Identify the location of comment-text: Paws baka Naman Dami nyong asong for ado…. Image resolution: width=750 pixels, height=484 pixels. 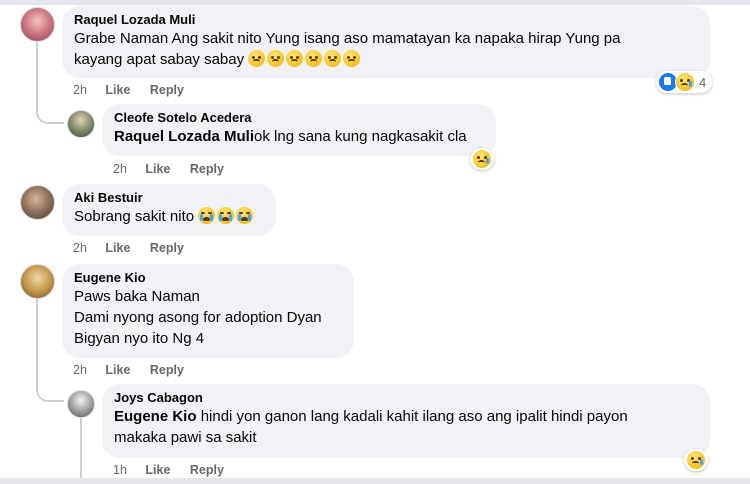
(208, 317).